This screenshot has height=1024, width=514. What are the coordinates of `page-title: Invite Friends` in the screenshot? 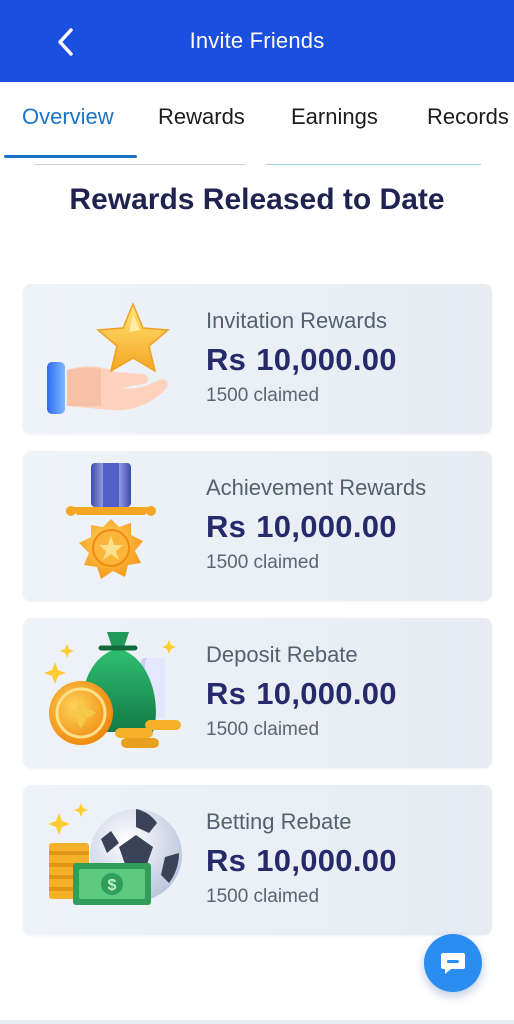 It's located at (257, 40).